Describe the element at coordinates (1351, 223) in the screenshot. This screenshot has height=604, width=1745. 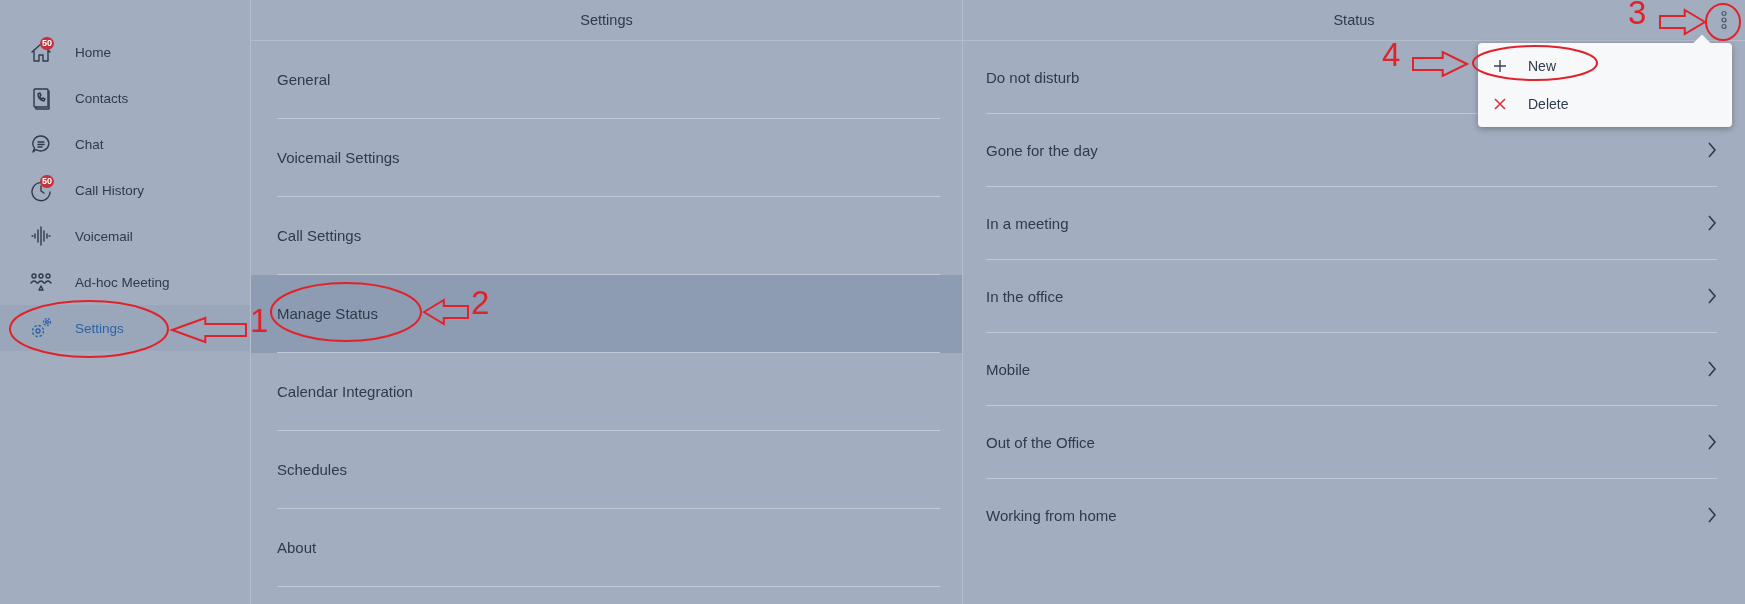
I see `status-list-item: In a meeting` at that location.